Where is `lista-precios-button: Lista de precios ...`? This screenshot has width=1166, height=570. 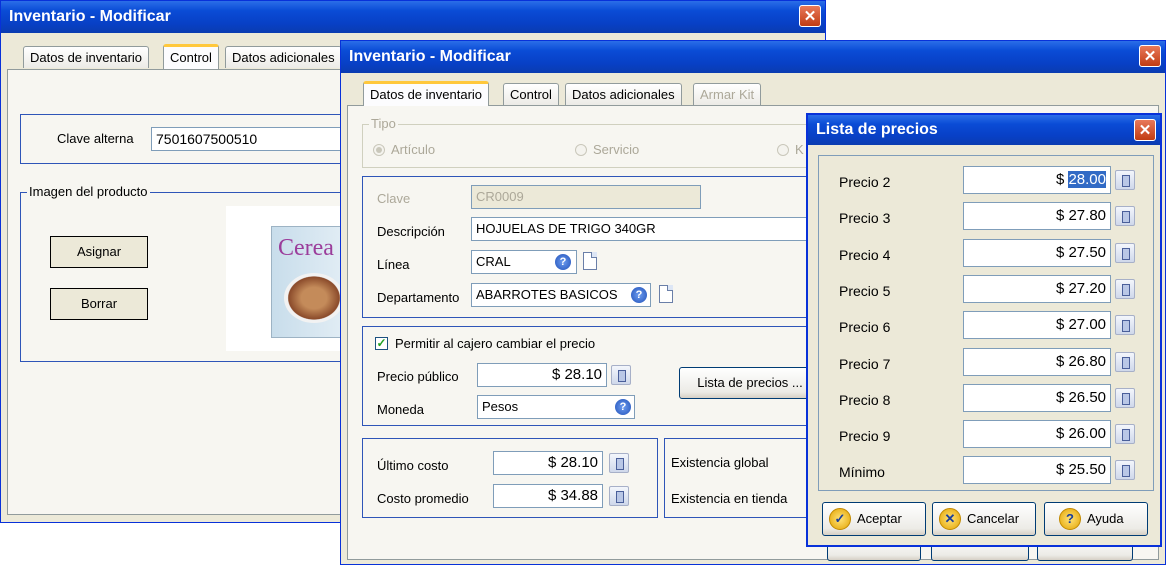 lista-precios-button: Lista de precios ... is located at coordinates (750, 383).